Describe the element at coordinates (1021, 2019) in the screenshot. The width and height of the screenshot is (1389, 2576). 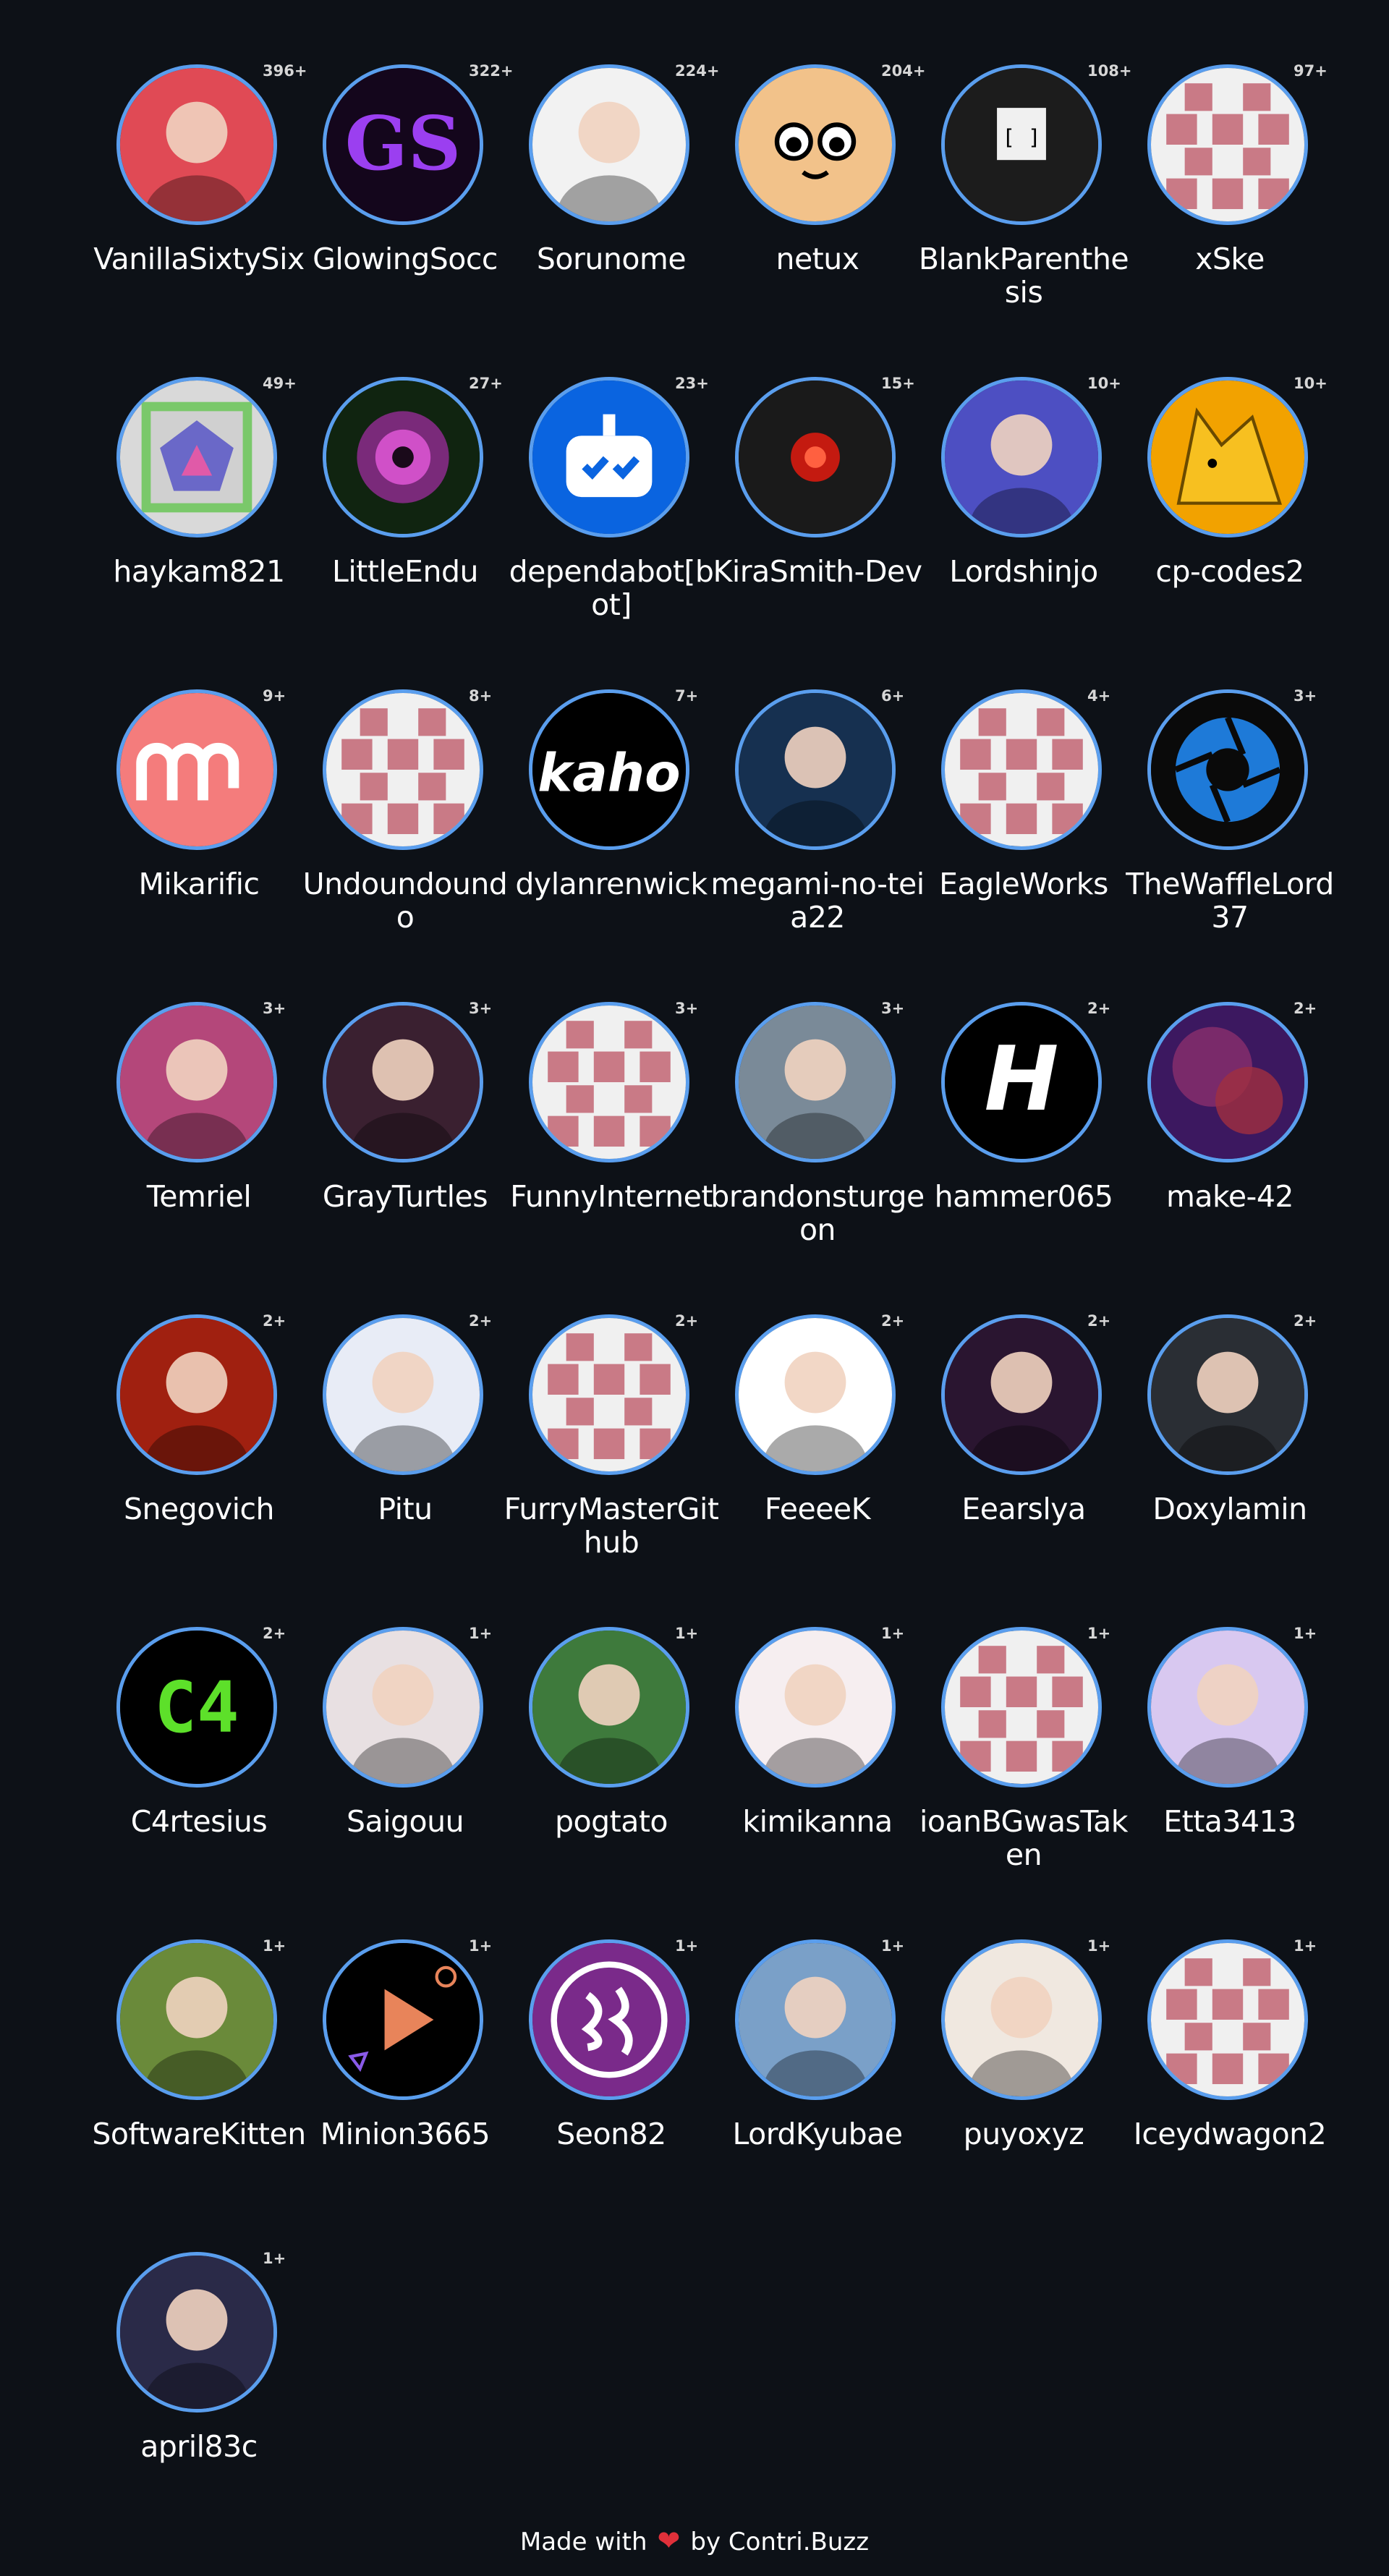
I see `glasses-girl-icon` at that location.